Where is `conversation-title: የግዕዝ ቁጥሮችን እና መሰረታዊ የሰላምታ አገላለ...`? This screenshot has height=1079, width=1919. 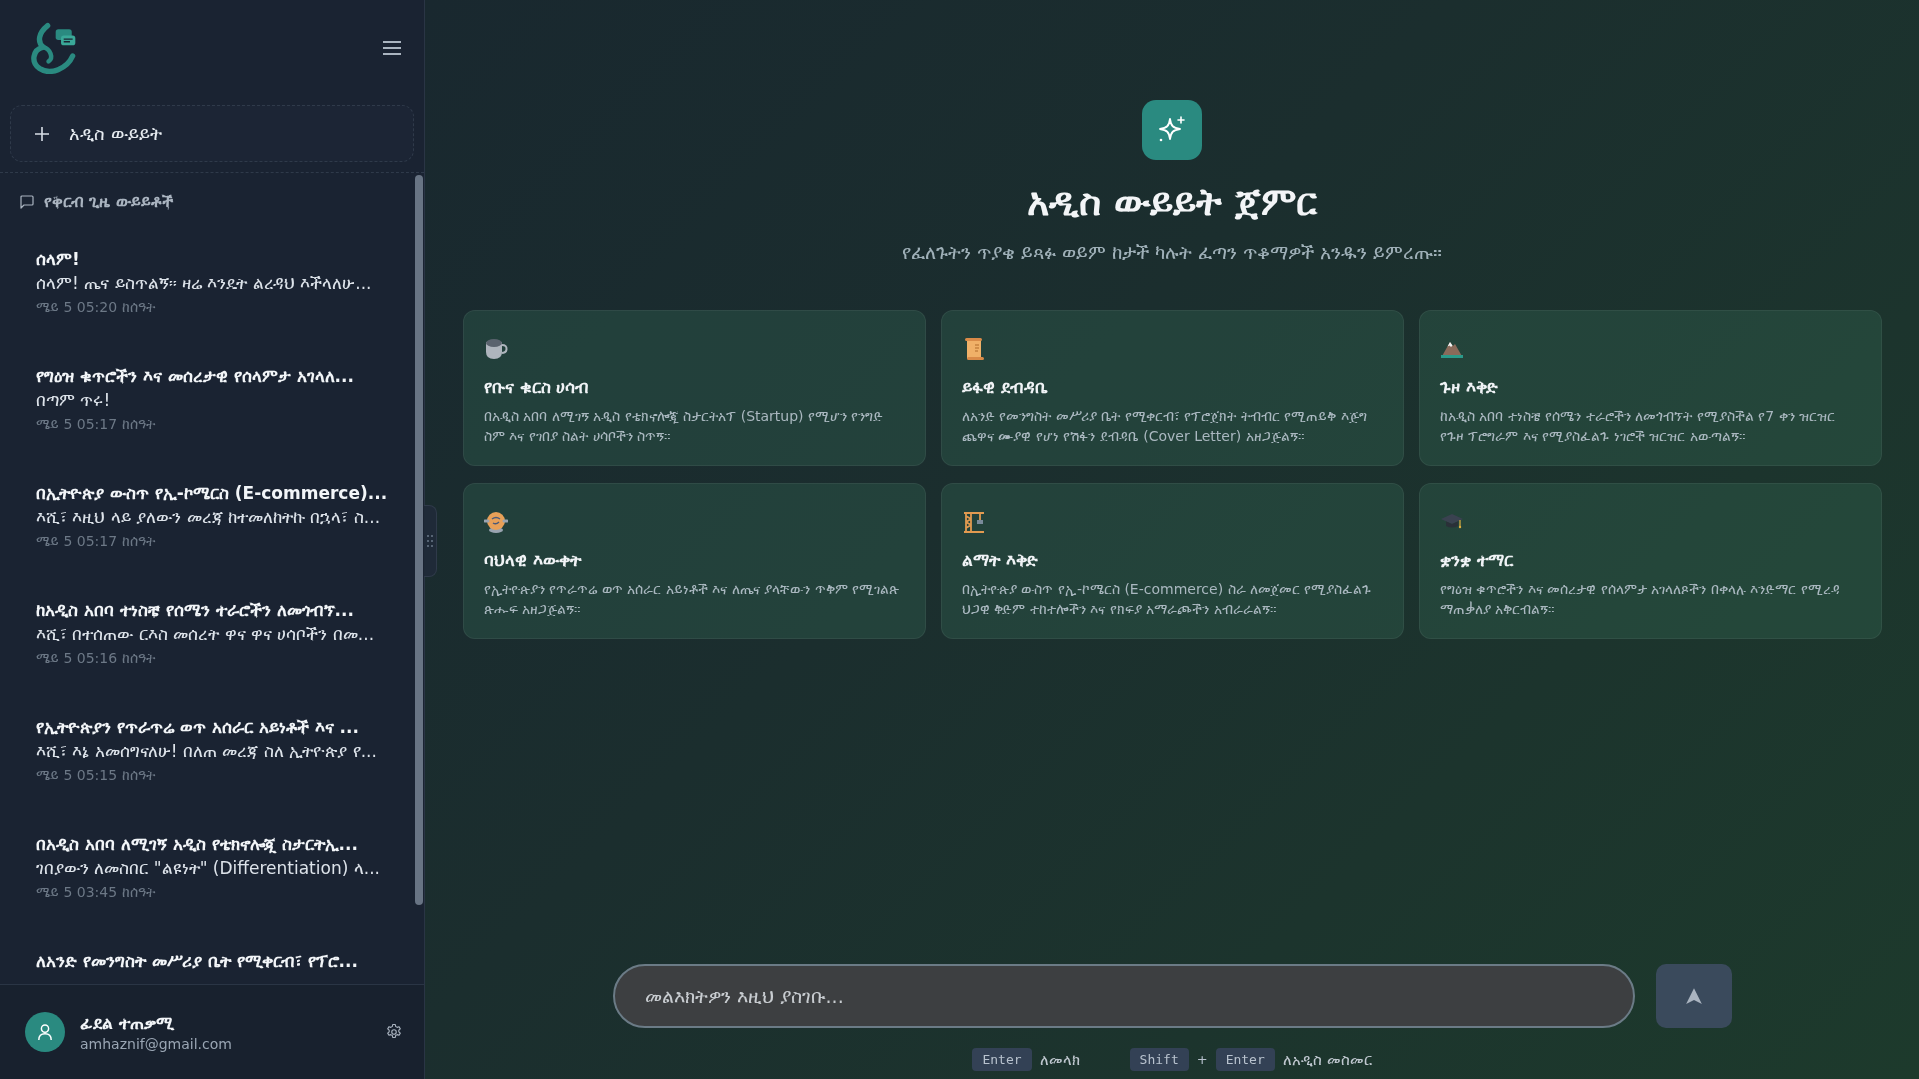
conversation-title: የግዕዝ ቁጥሮችን እና መሰረታዊ የሰላምታ አገላለ... is located at coordinates (195, 376).